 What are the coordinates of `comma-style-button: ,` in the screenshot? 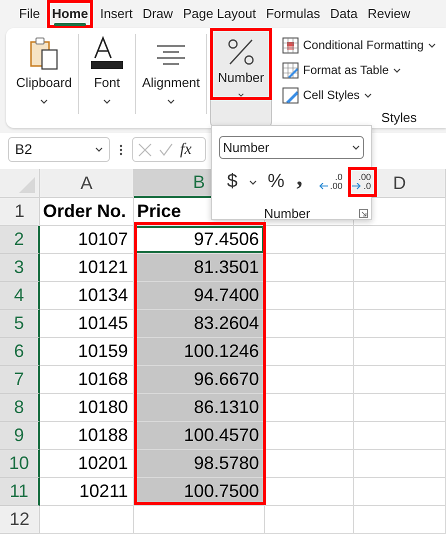 It's located at (299, 182).